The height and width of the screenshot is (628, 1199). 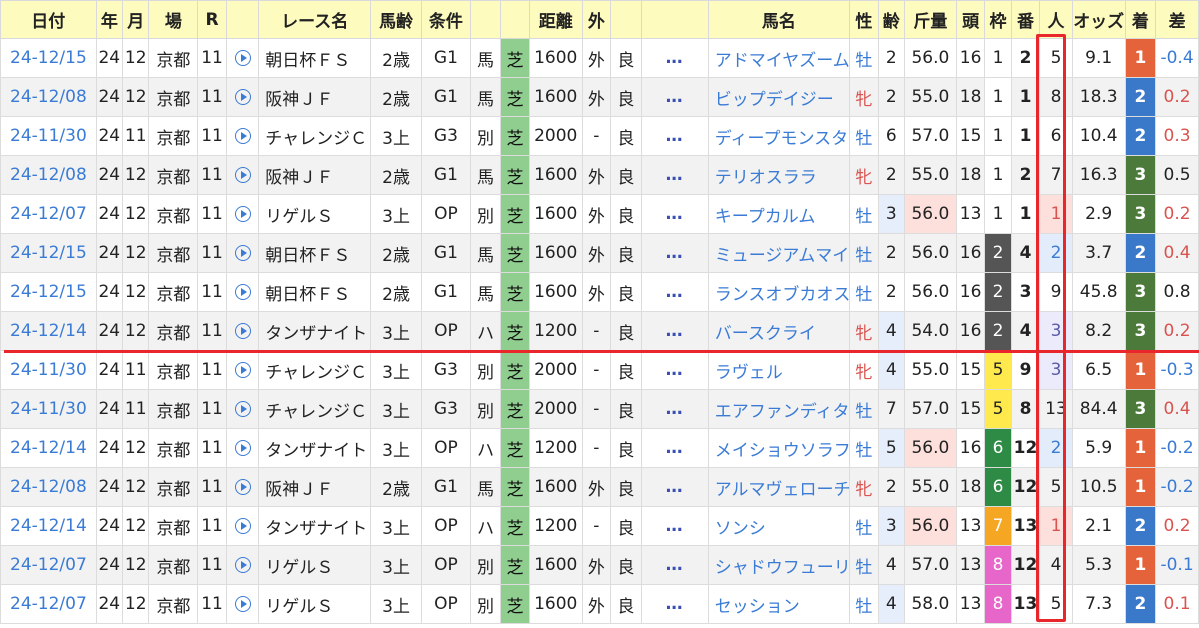 I want to click on header-place: 場, so click(x=173, y=19).